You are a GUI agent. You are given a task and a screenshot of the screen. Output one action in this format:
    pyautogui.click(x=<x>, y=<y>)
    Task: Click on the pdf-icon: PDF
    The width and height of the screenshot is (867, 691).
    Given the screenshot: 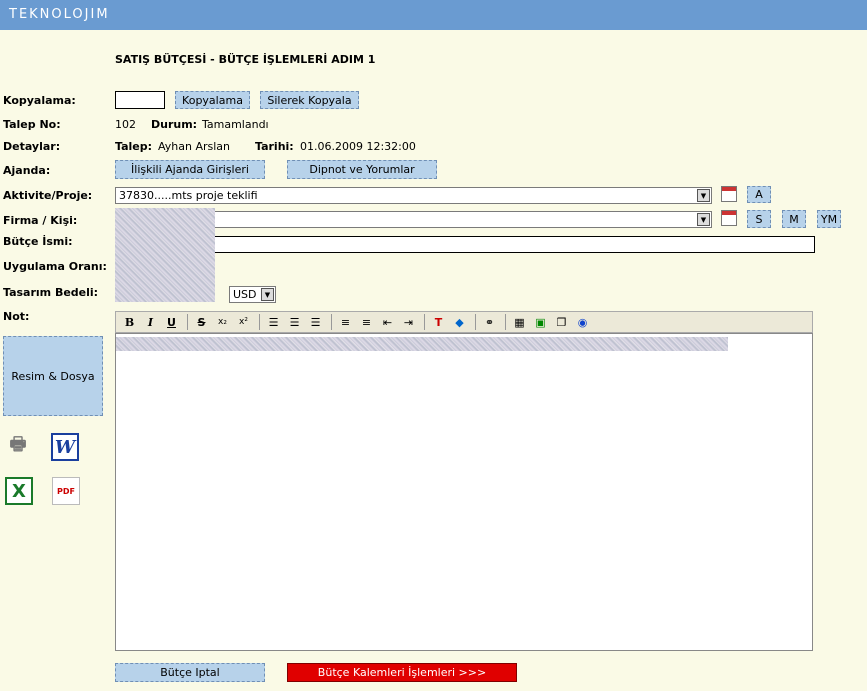 What is the action you would take?
    pyautogui.click(x=66, y=491)
    